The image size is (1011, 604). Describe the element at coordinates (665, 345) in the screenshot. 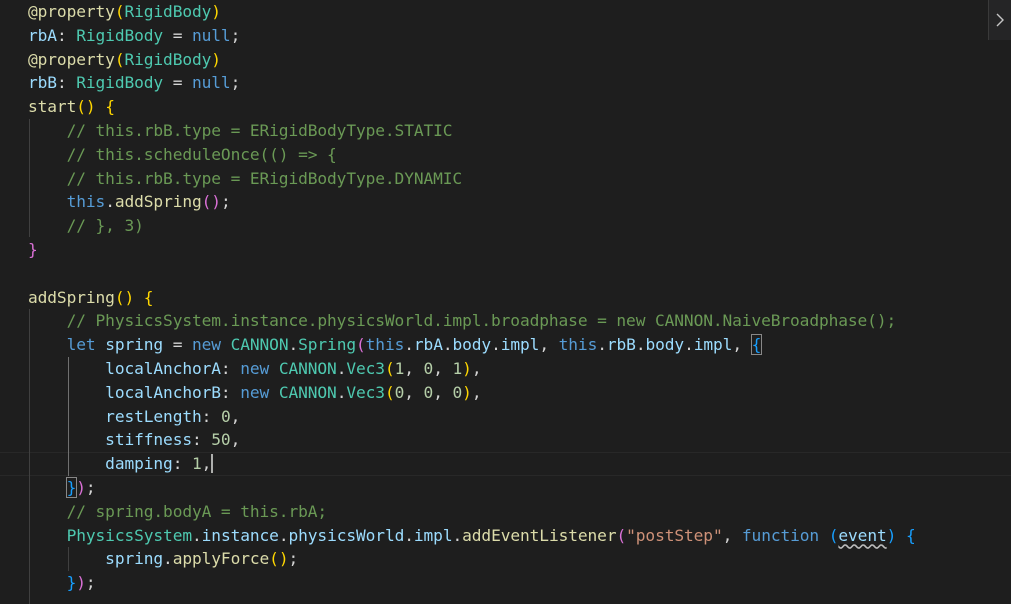

I see `code-token: body` at that location.